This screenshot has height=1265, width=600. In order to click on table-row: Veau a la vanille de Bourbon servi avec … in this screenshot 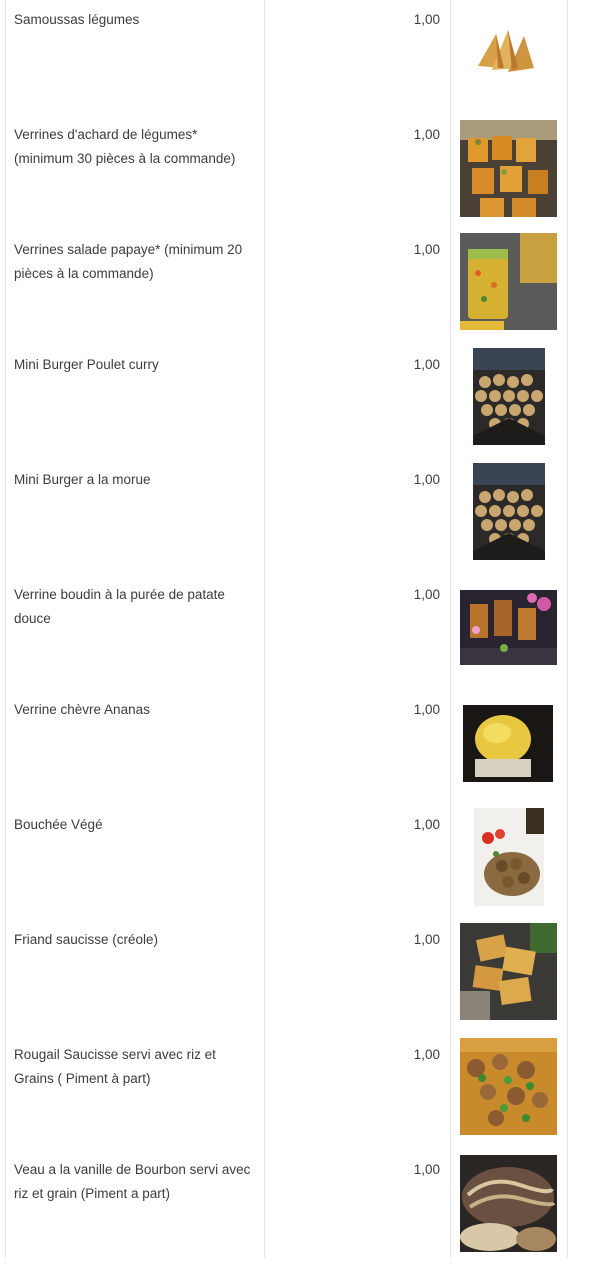, I will do `click(300, 1207)`.